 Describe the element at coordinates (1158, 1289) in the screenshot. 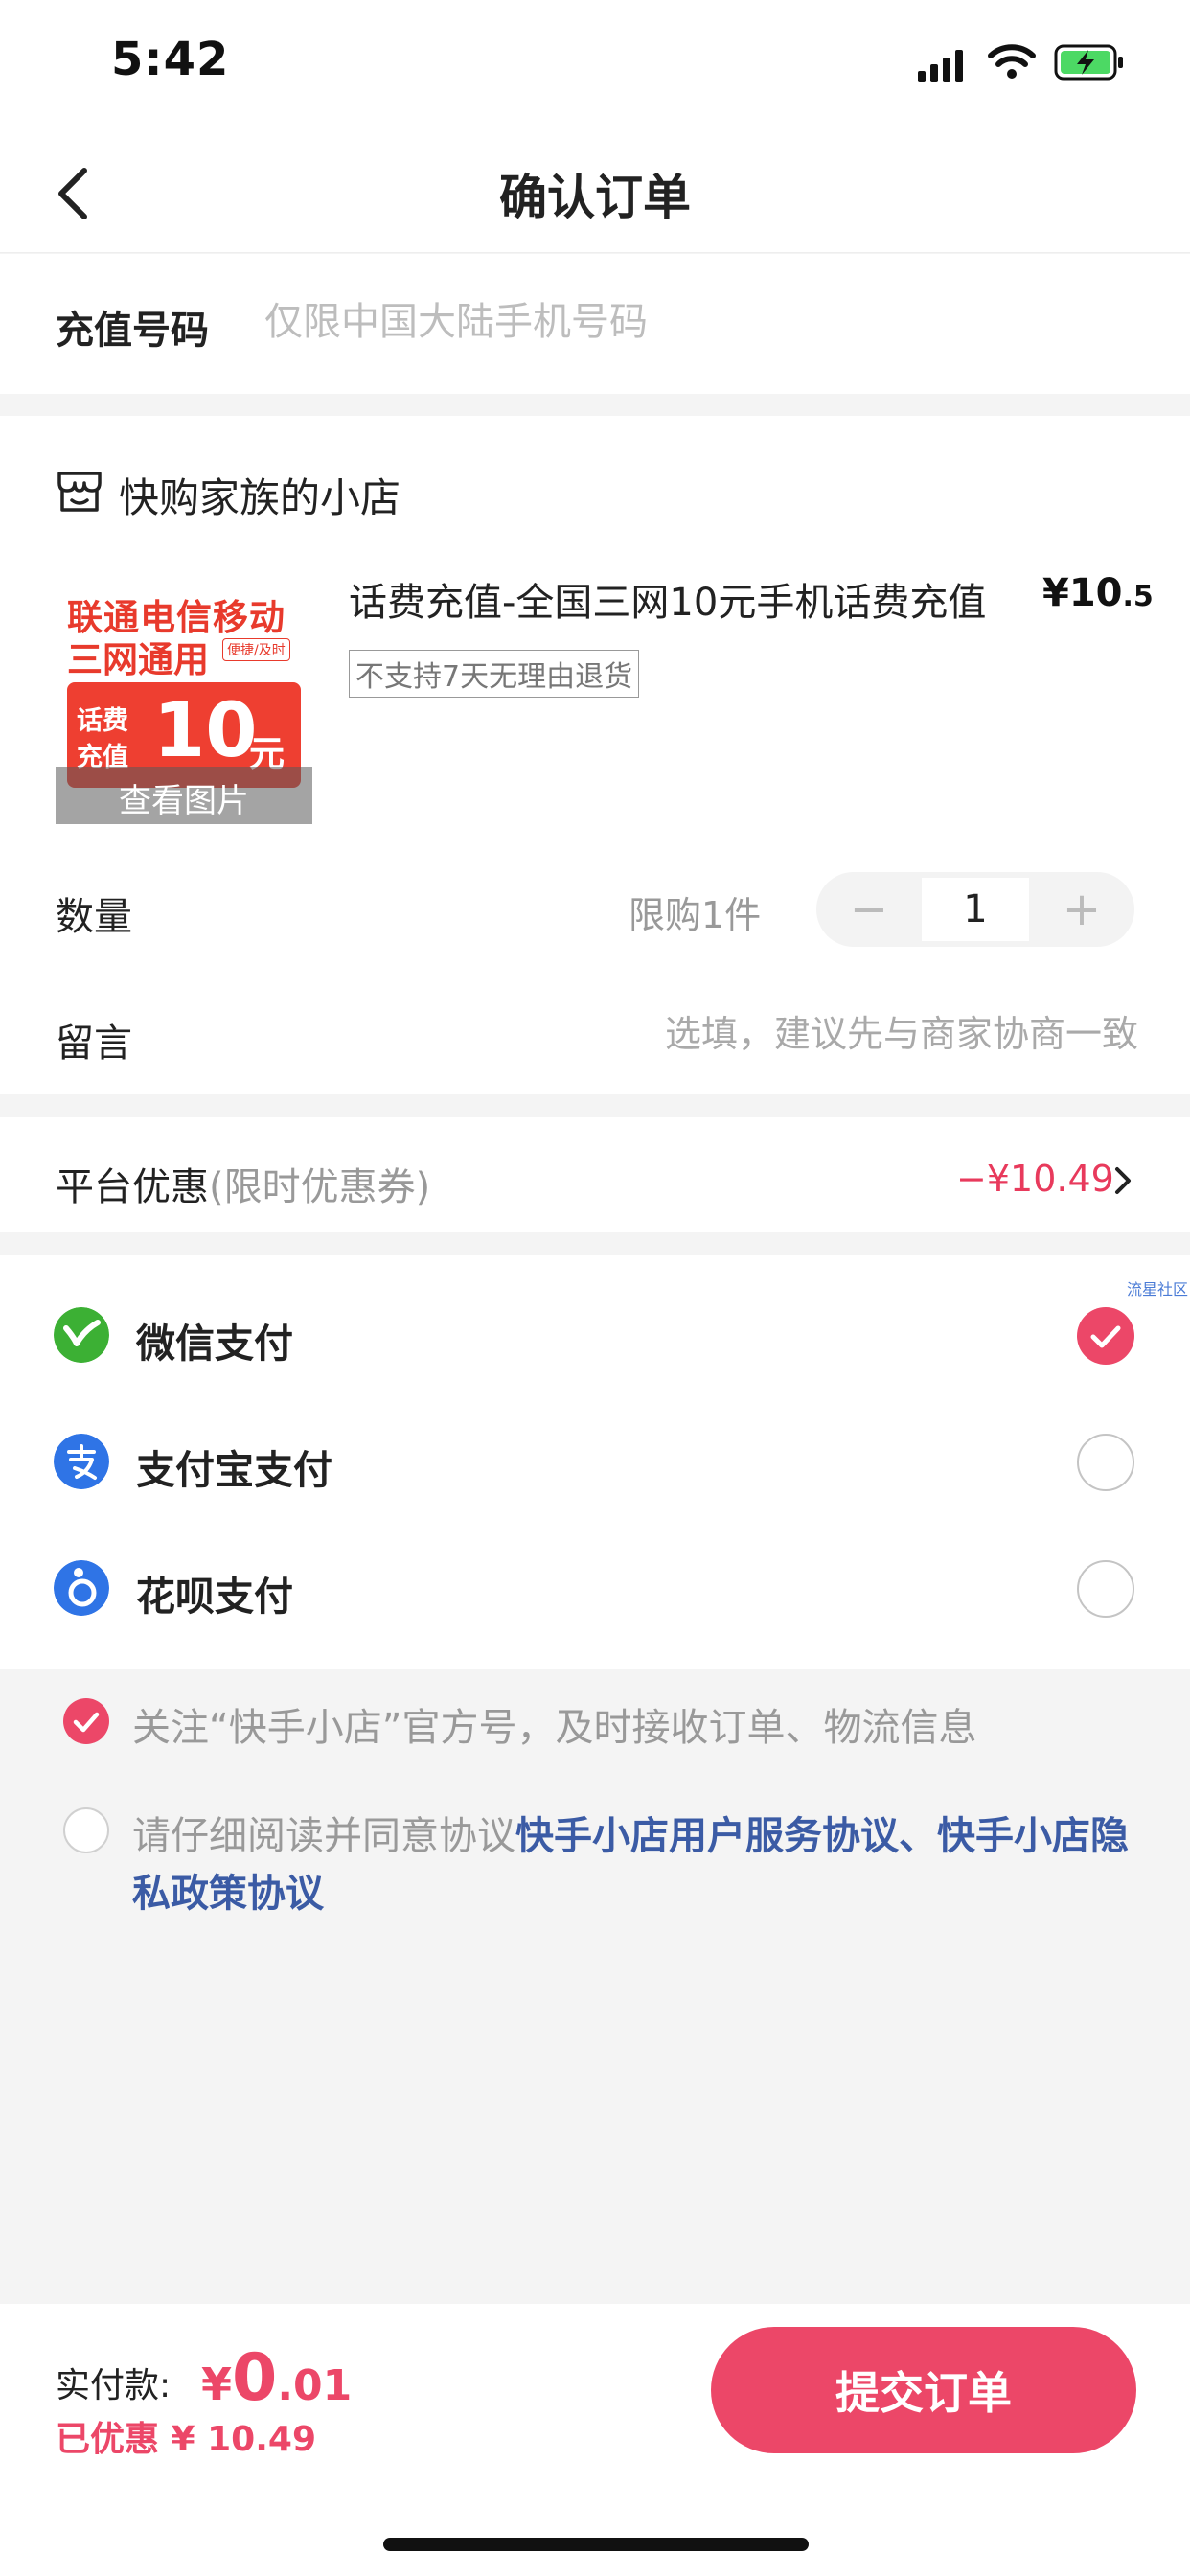

I see `watermark: 流星社区` at that location.